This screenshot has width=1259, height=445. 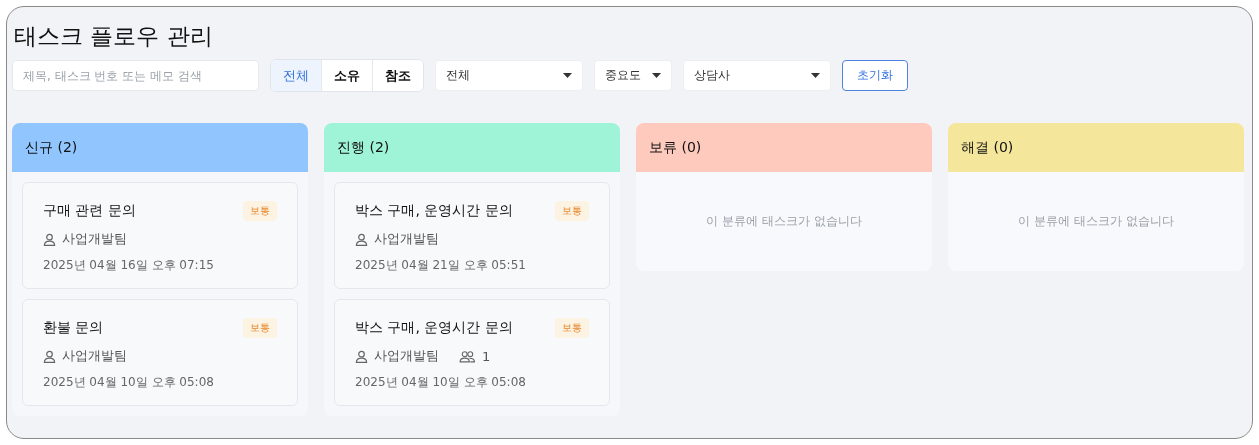 I want to click on people-icon, so click(x=467, y=356).